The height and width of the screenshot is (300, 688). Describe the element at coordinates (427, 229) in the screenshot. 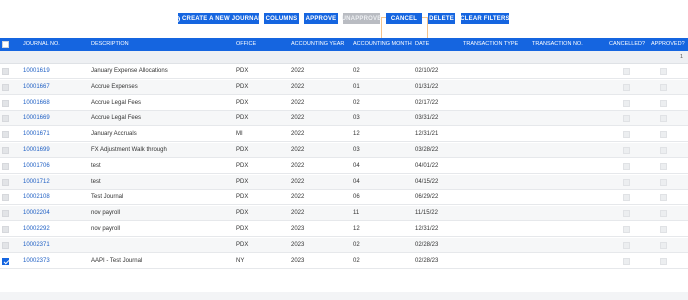

I see `date-cell: 12/31/22` at that location.